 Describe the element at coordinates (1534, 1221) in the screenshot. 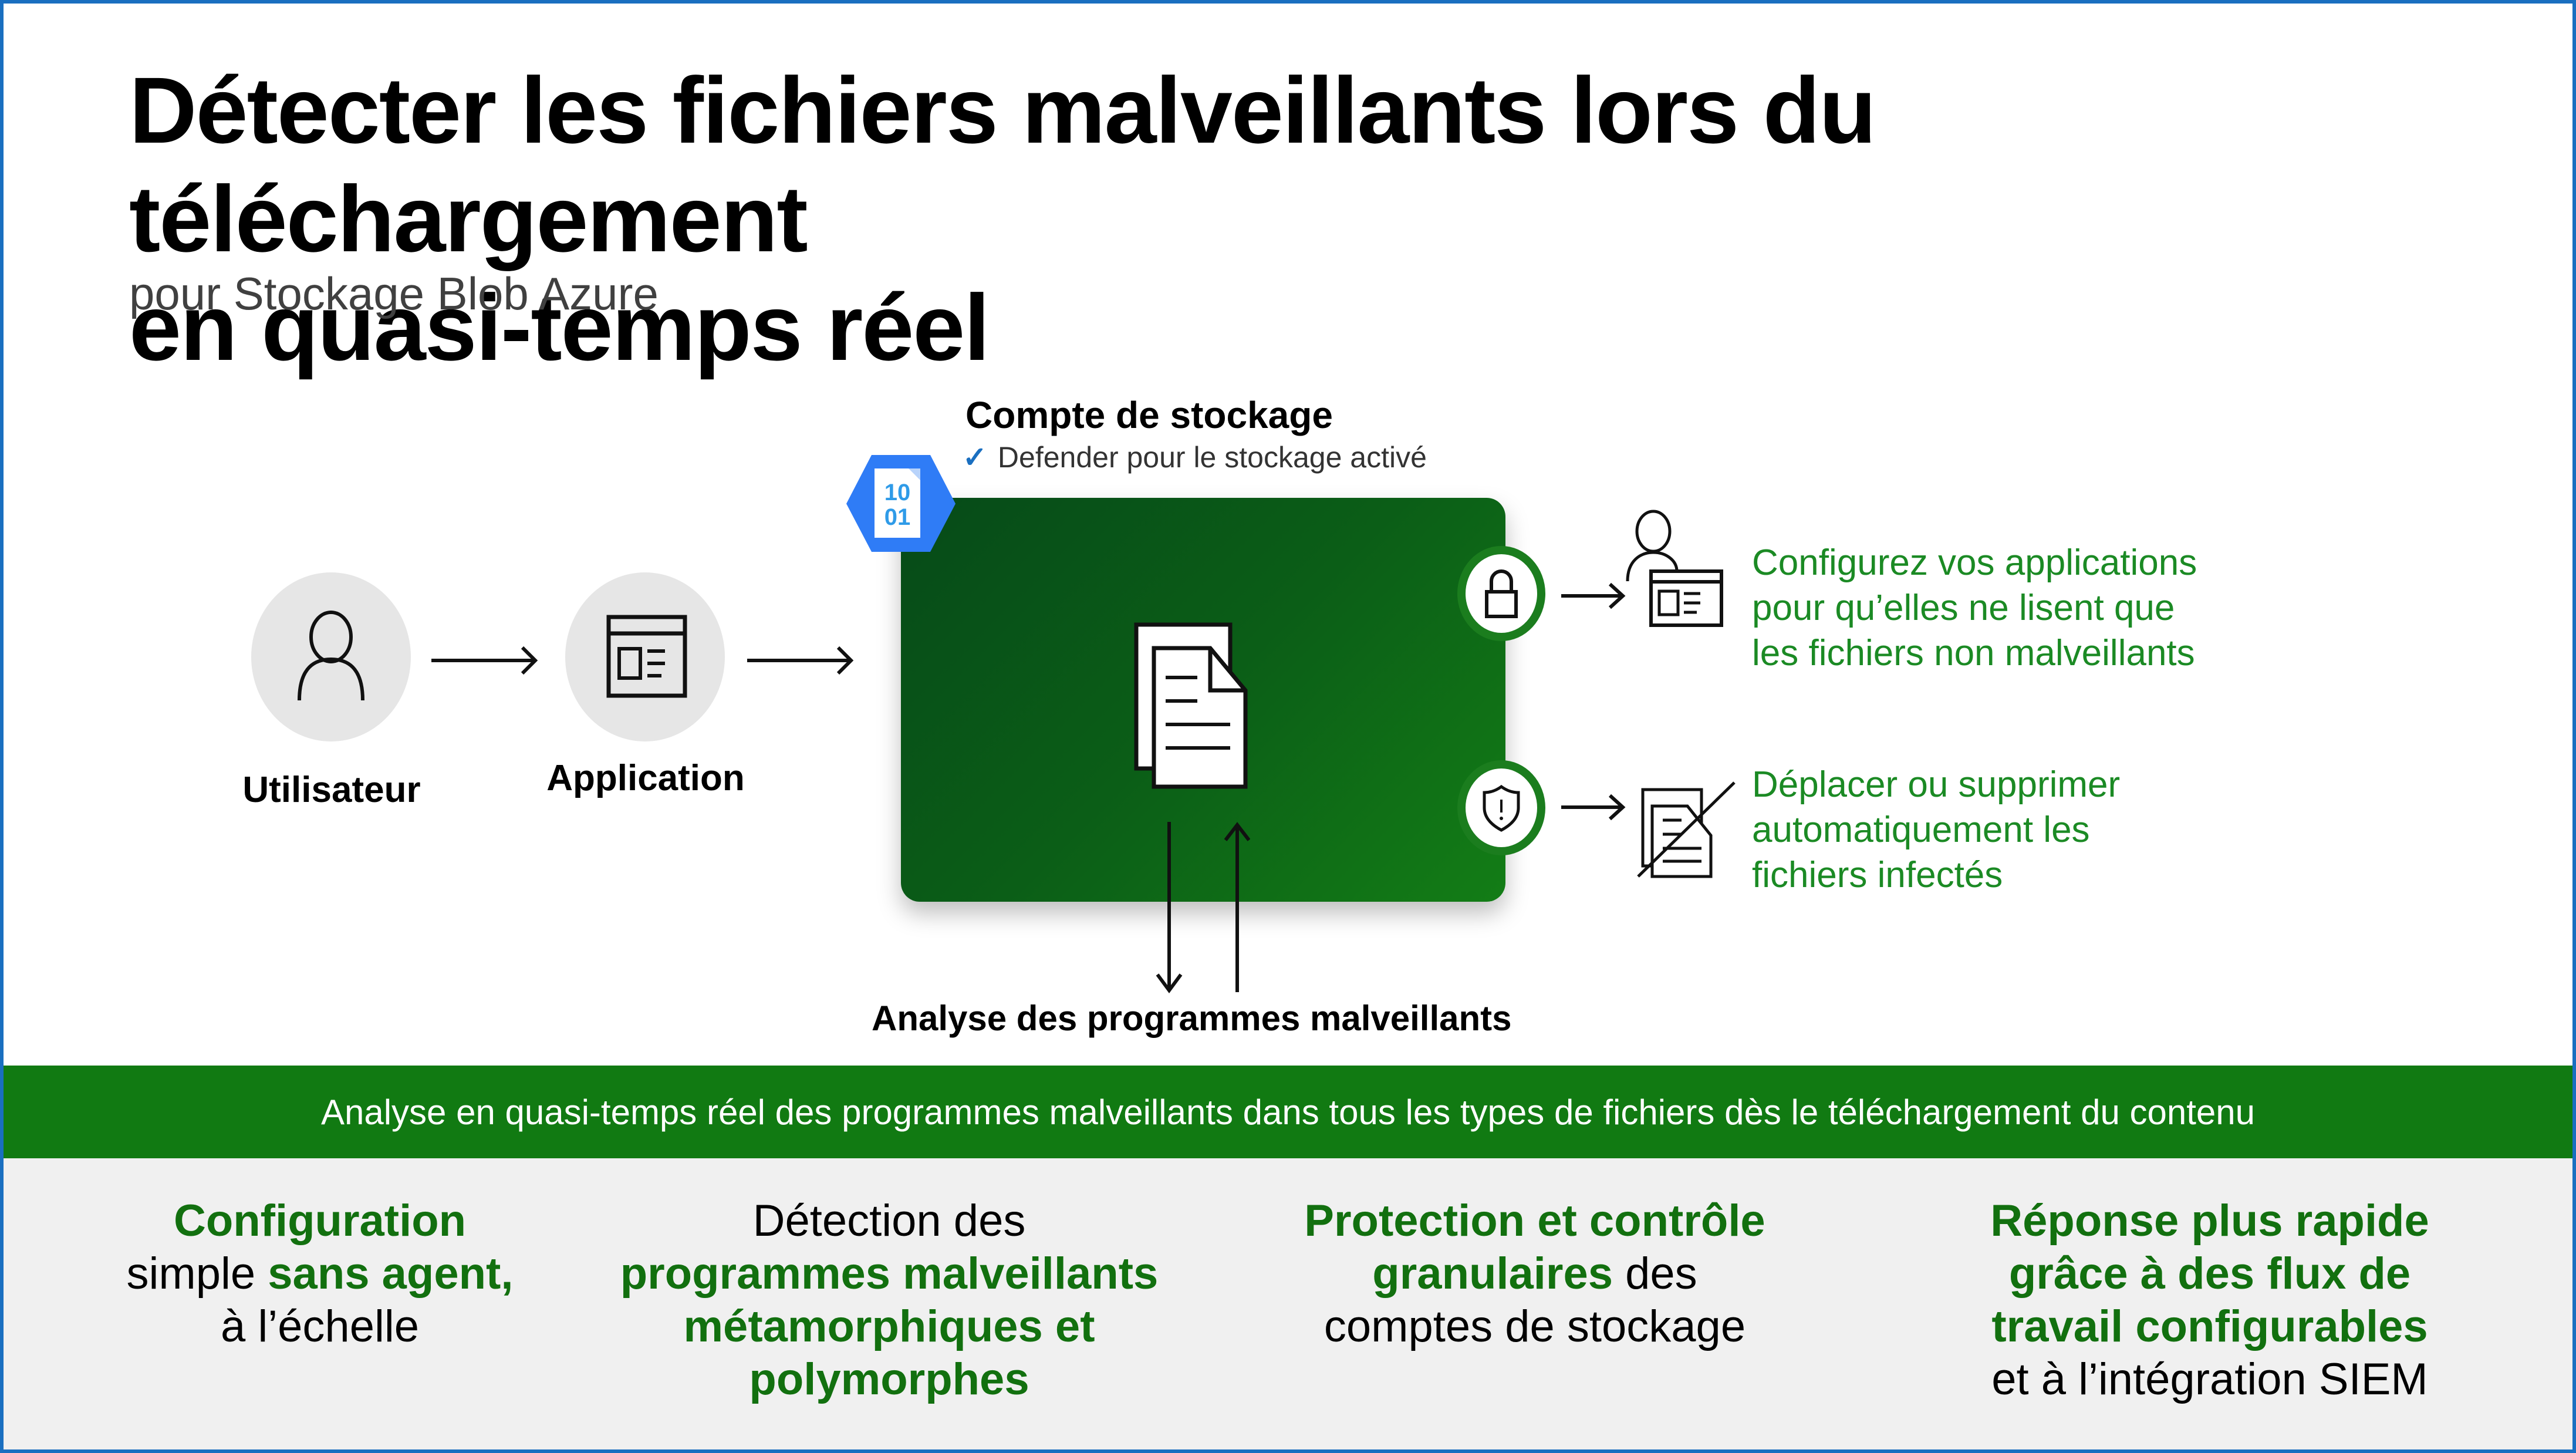

I see `feature-highlight-text: Protection et contrôle` at that location.